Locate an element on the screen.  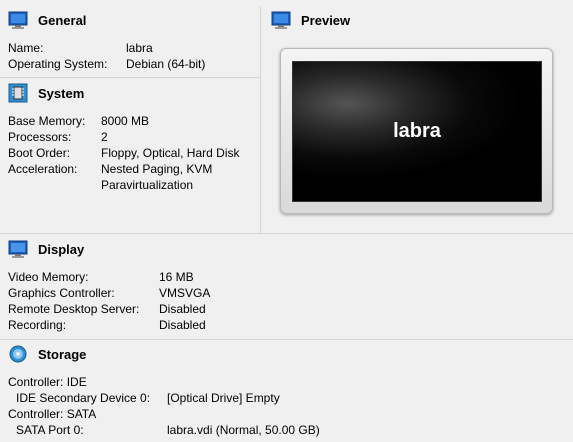
preview-vm-name: labra is located at coordinates (417, 131).